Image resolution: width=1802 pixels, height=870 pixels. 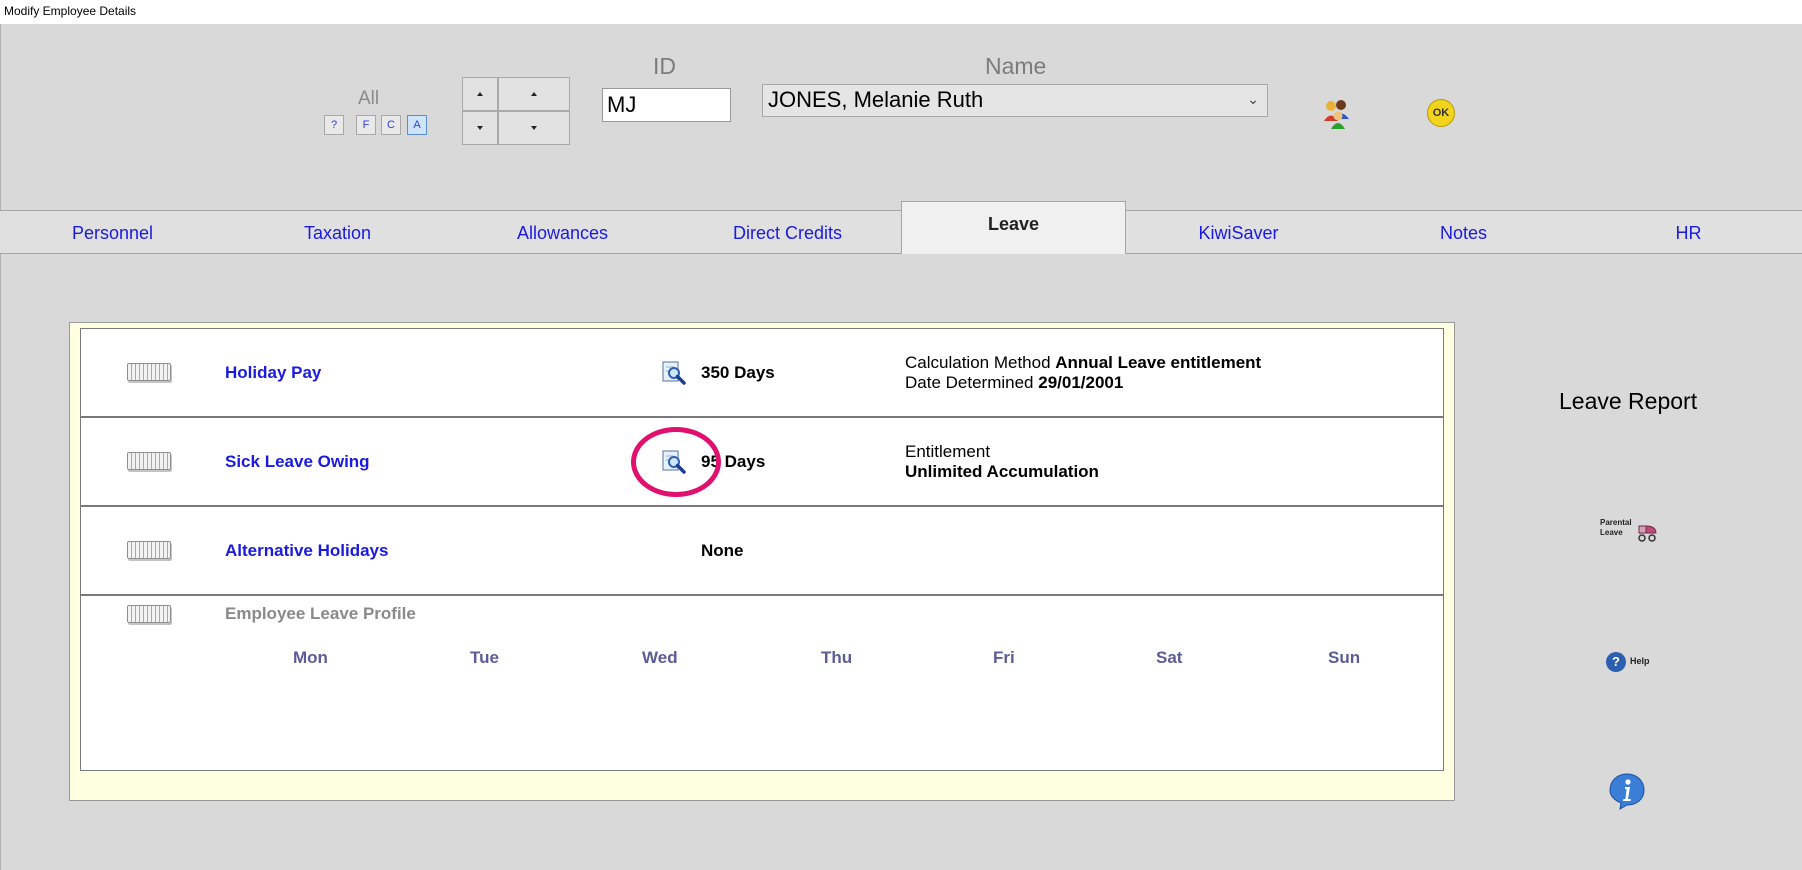 I want to click on day-label-thu: Thu, so click(x=837, y=657).